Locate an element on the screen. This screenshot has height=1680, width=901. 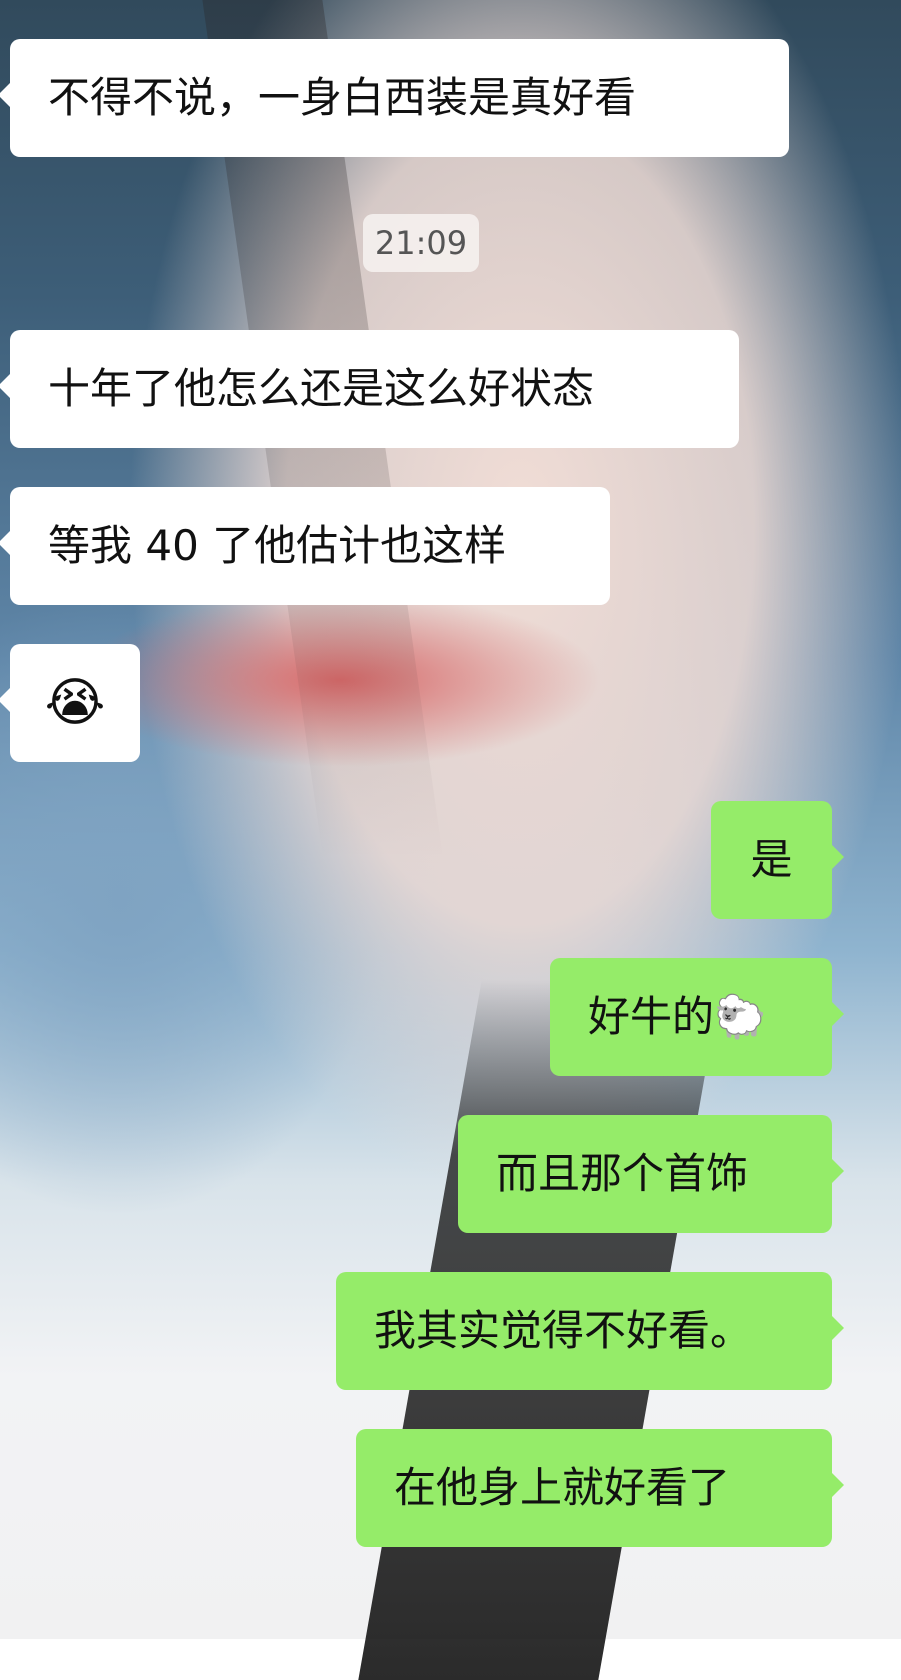
message-bubble-received-emoji: 😭 is located at coordinates (70, 703).